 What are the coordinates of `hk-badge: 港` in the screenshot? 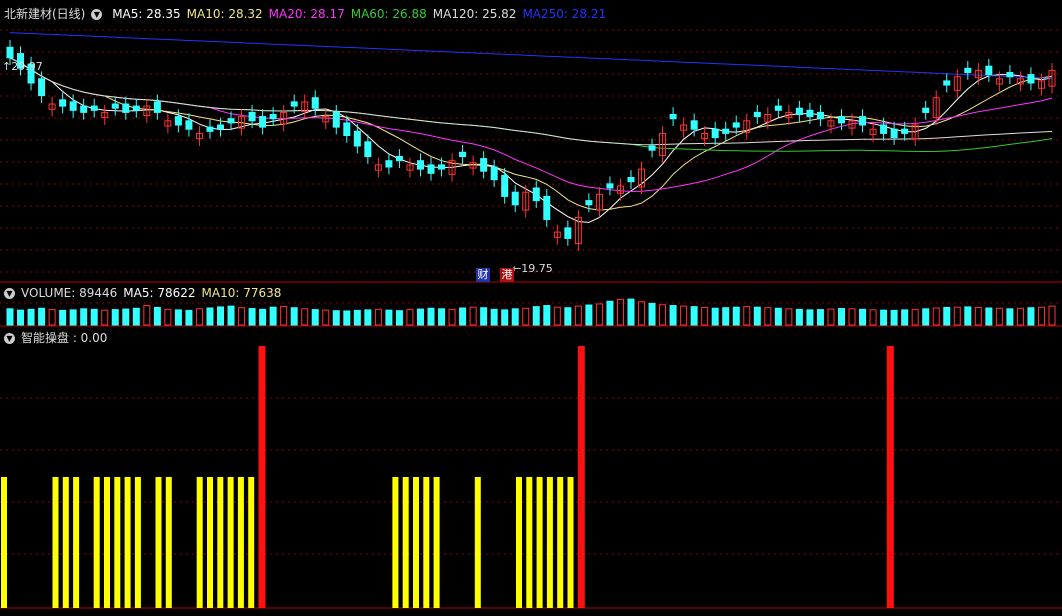 It's located at (507, 275).